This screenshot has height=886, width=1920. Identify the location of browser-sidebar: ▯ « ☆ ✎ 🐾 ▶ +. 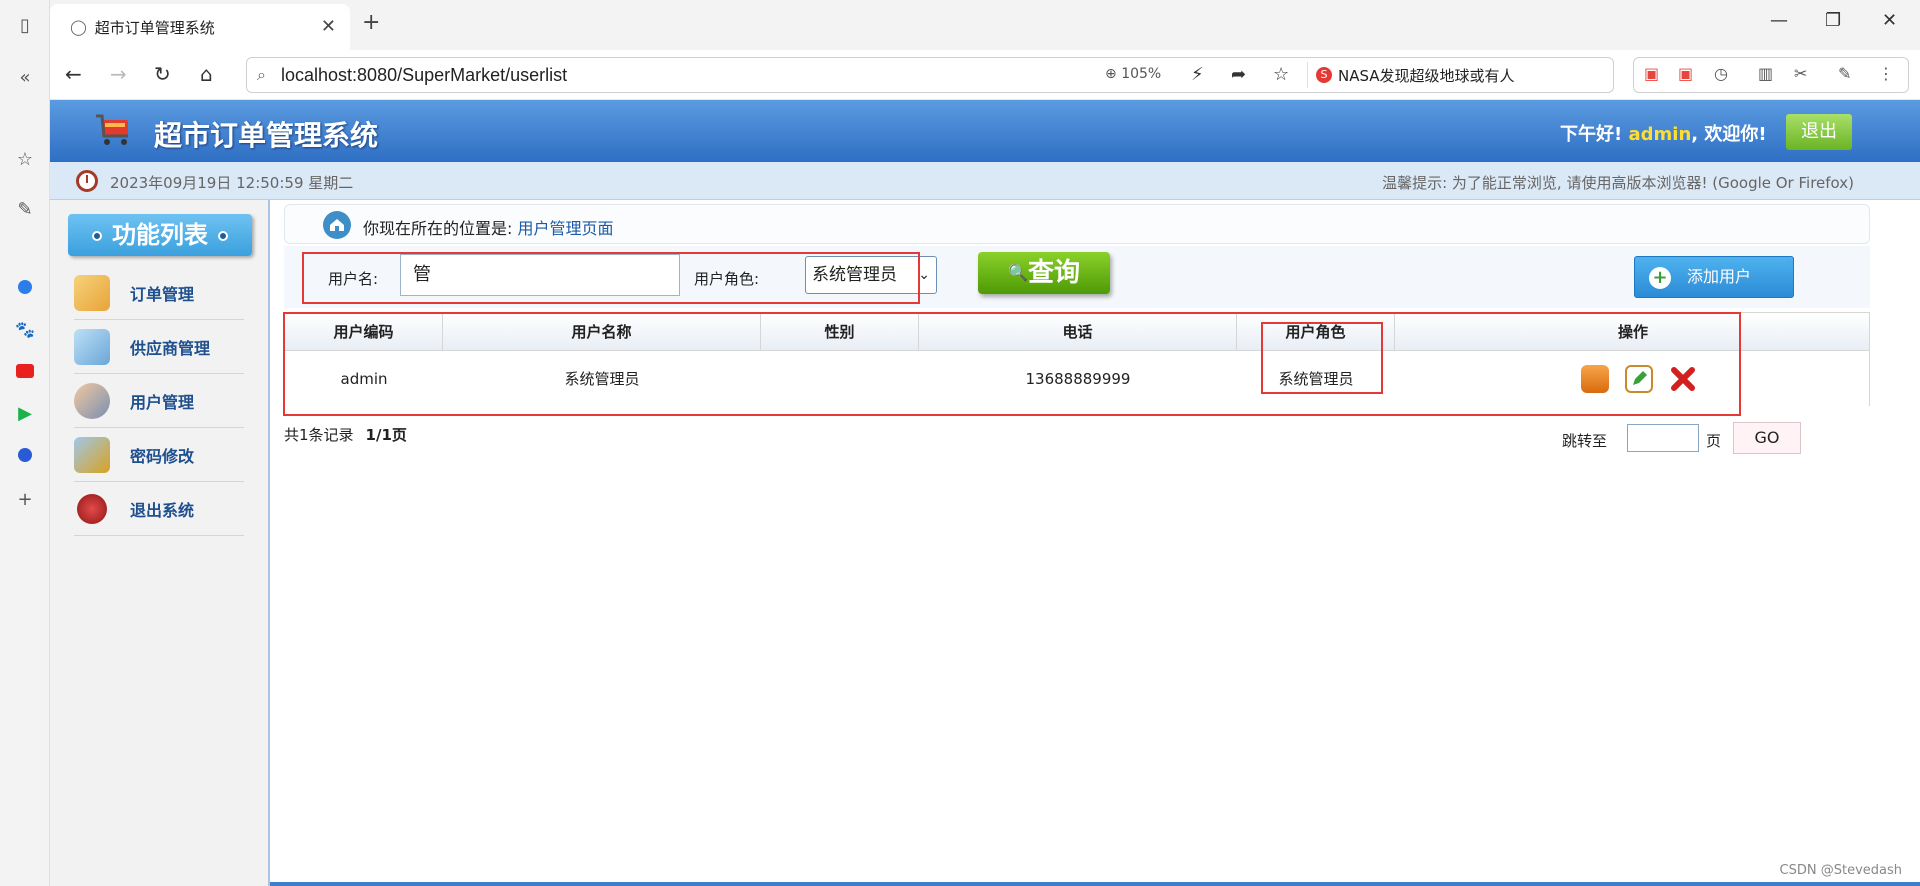
(25, 443).